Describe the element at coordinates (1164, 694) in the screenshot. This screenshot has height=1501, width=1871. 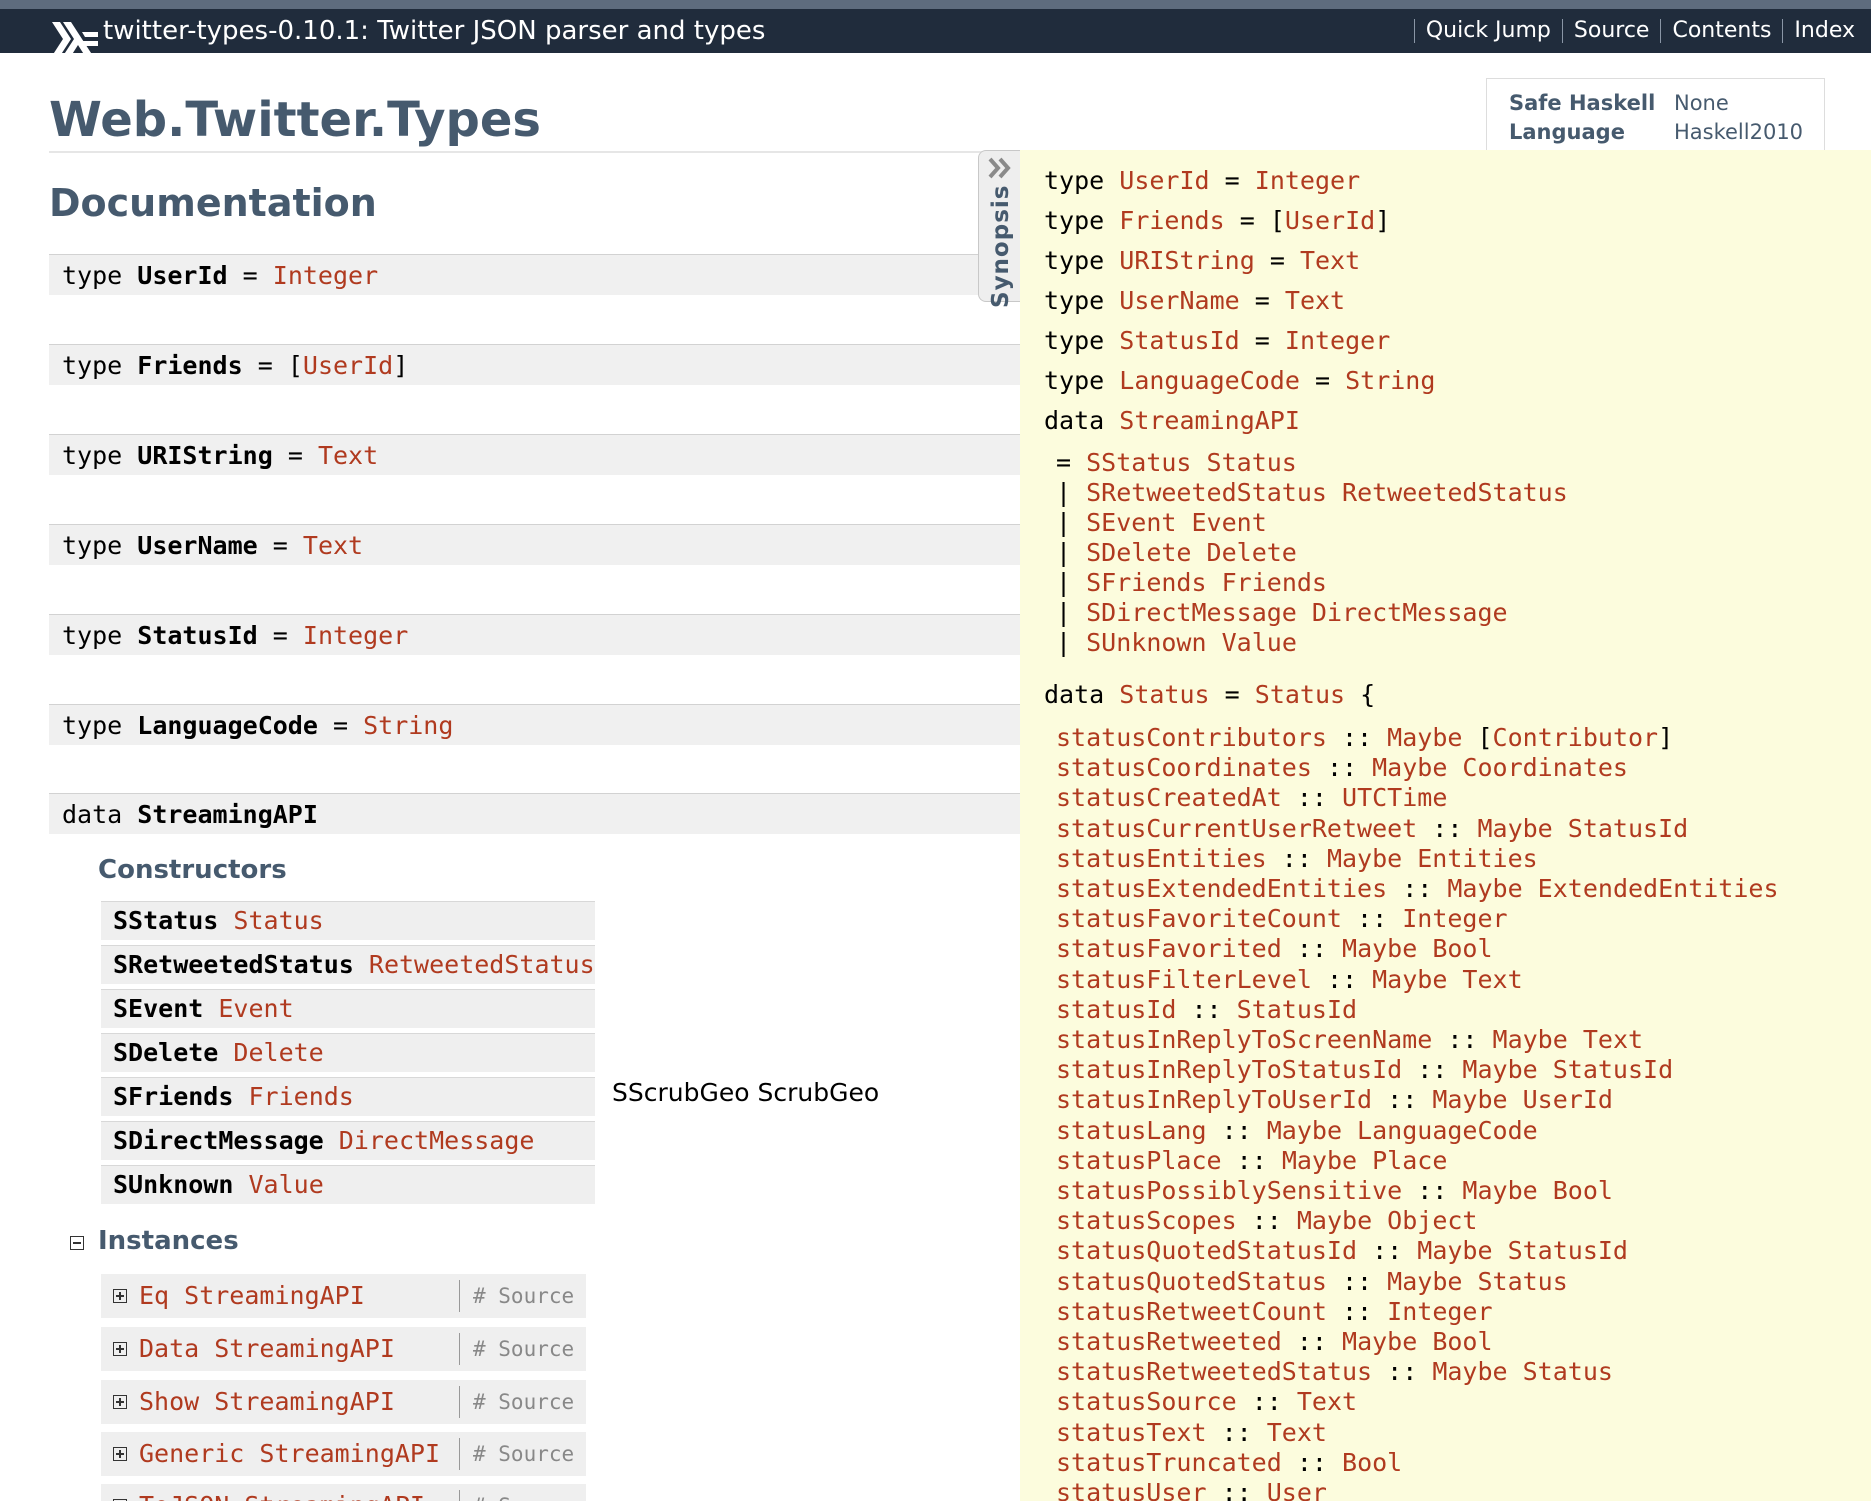
I see `syn-name-link: Status` at that location.